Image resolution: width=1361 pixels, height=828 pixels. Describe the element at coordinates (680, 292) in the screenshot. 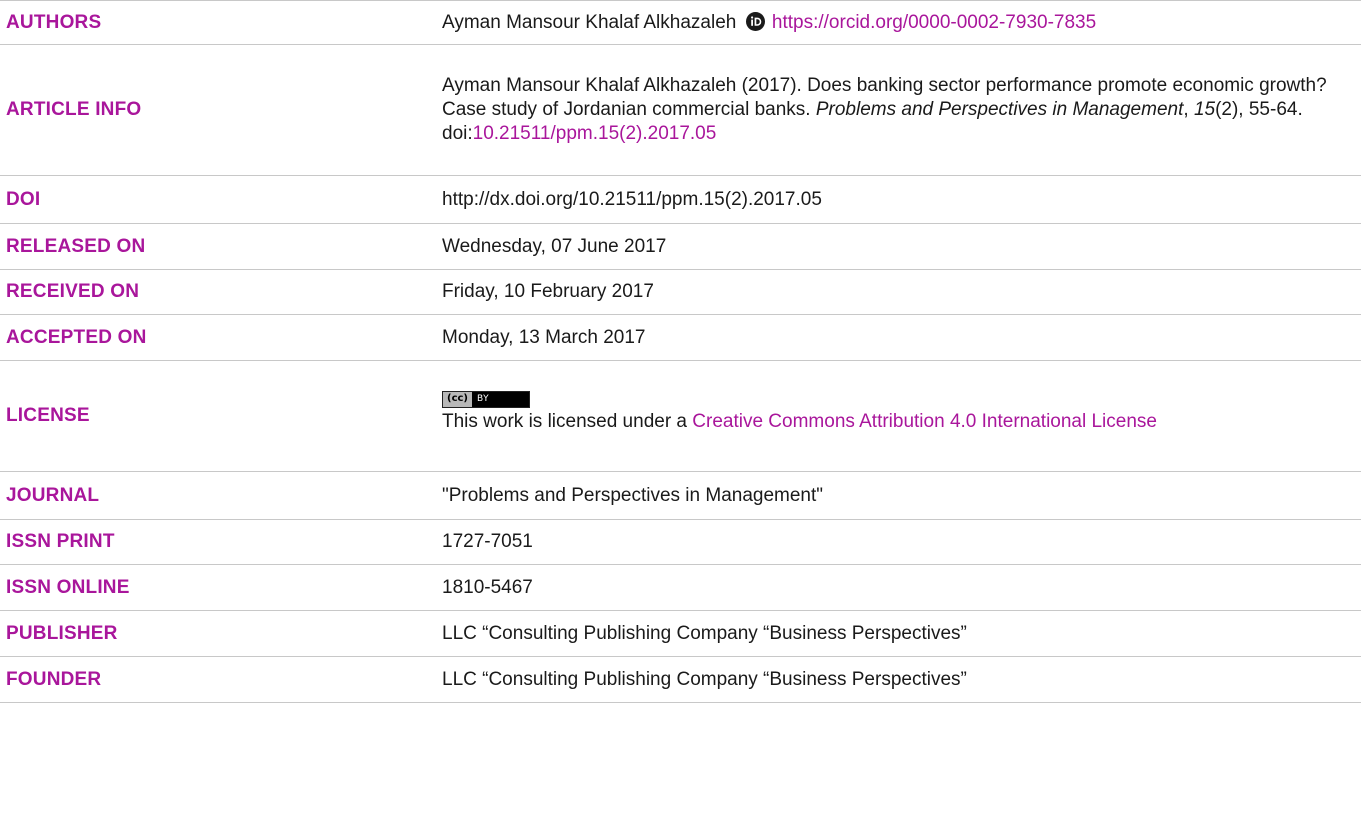

I see `row-received-on: RECEIVED ON Friday, 10 February 2017` at that location.